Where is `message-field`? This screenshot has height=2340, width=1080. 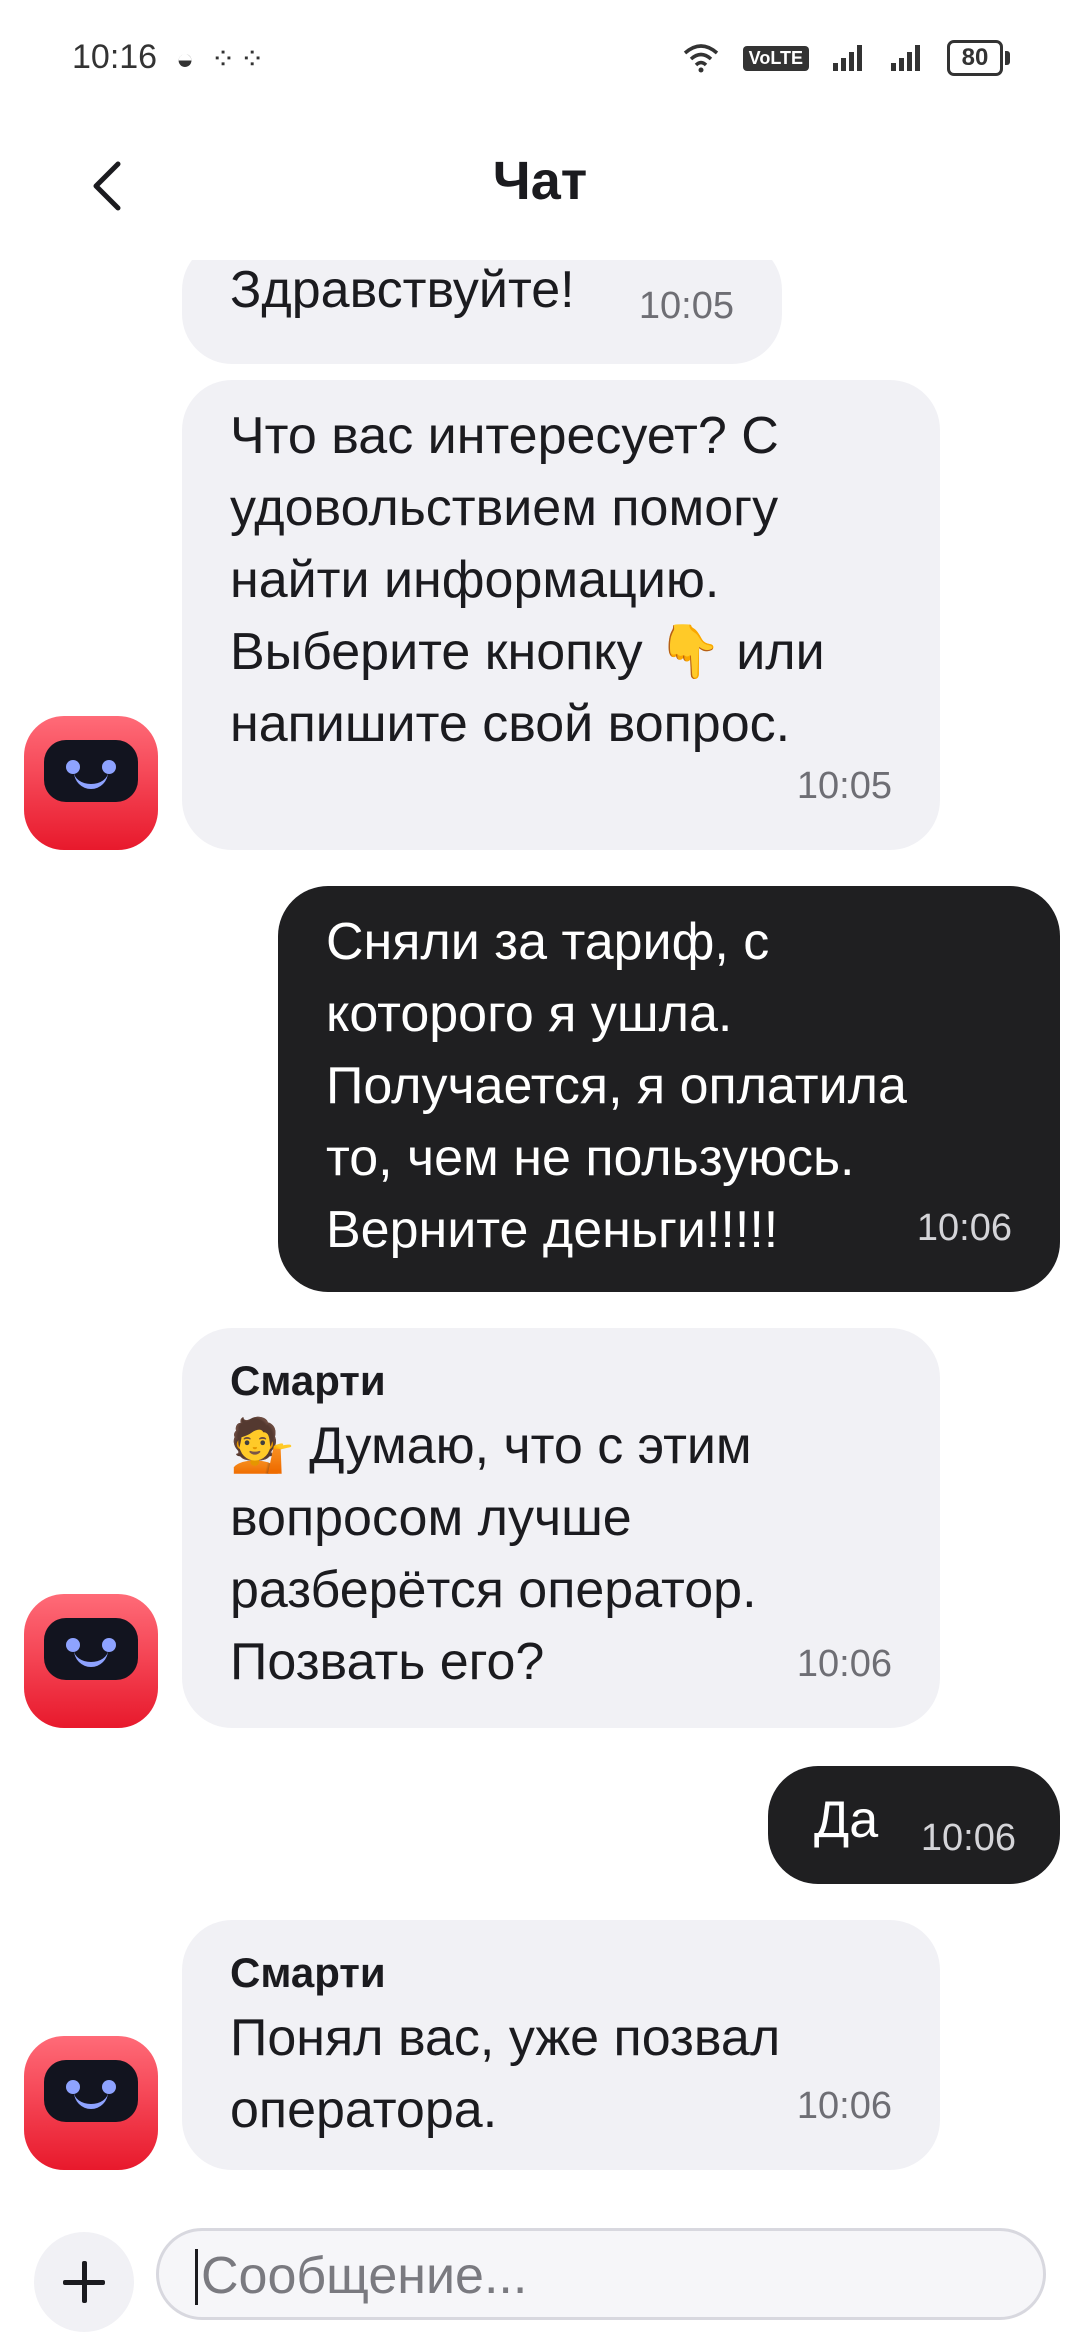 message-field is located at coordinates (601, 2274).